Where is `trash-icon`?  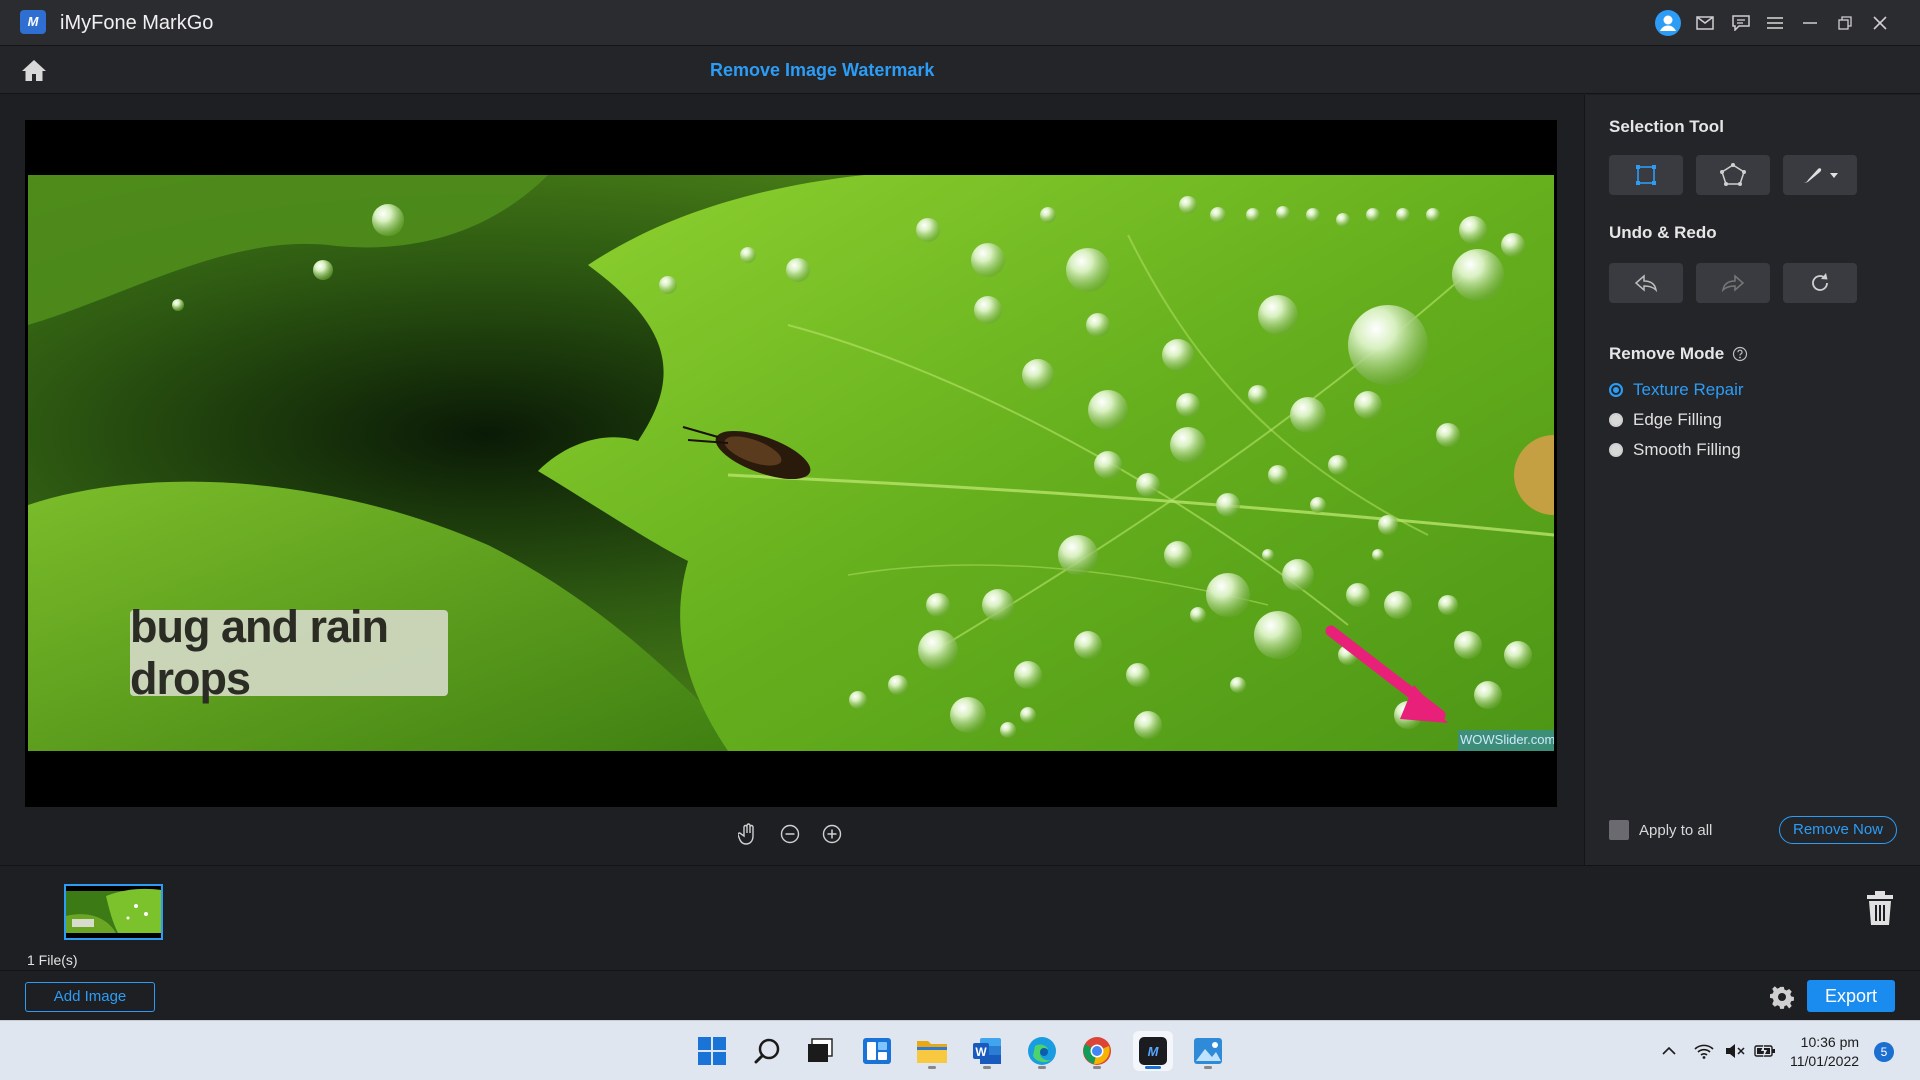
trash-icon is located at coordinates (1880, 908).